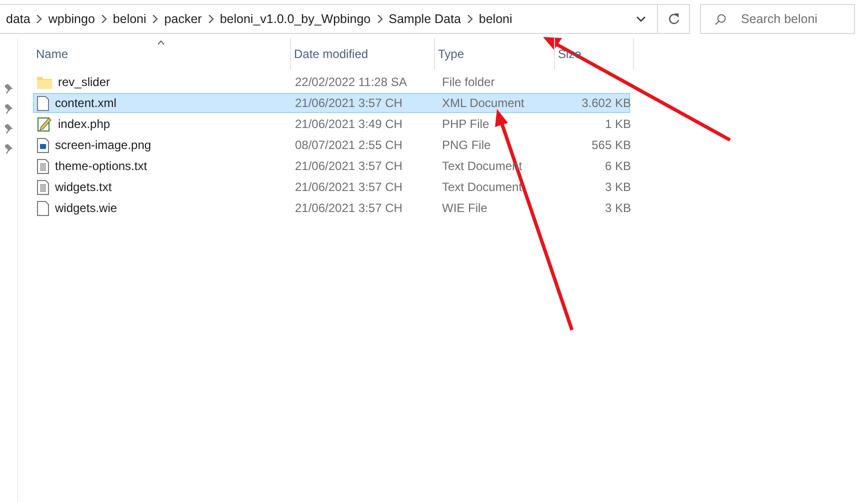 The image size is (863, 502). I want to click on address-bar: data wpbingo beloni packer beloni_v1.0.0_by_Wpbingo Sample Data beloni, so click(345, 19).